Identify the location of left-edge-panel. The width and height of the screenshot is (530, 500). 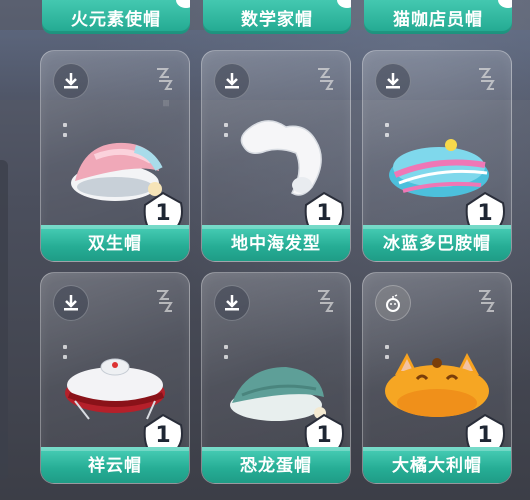
(4, 320).